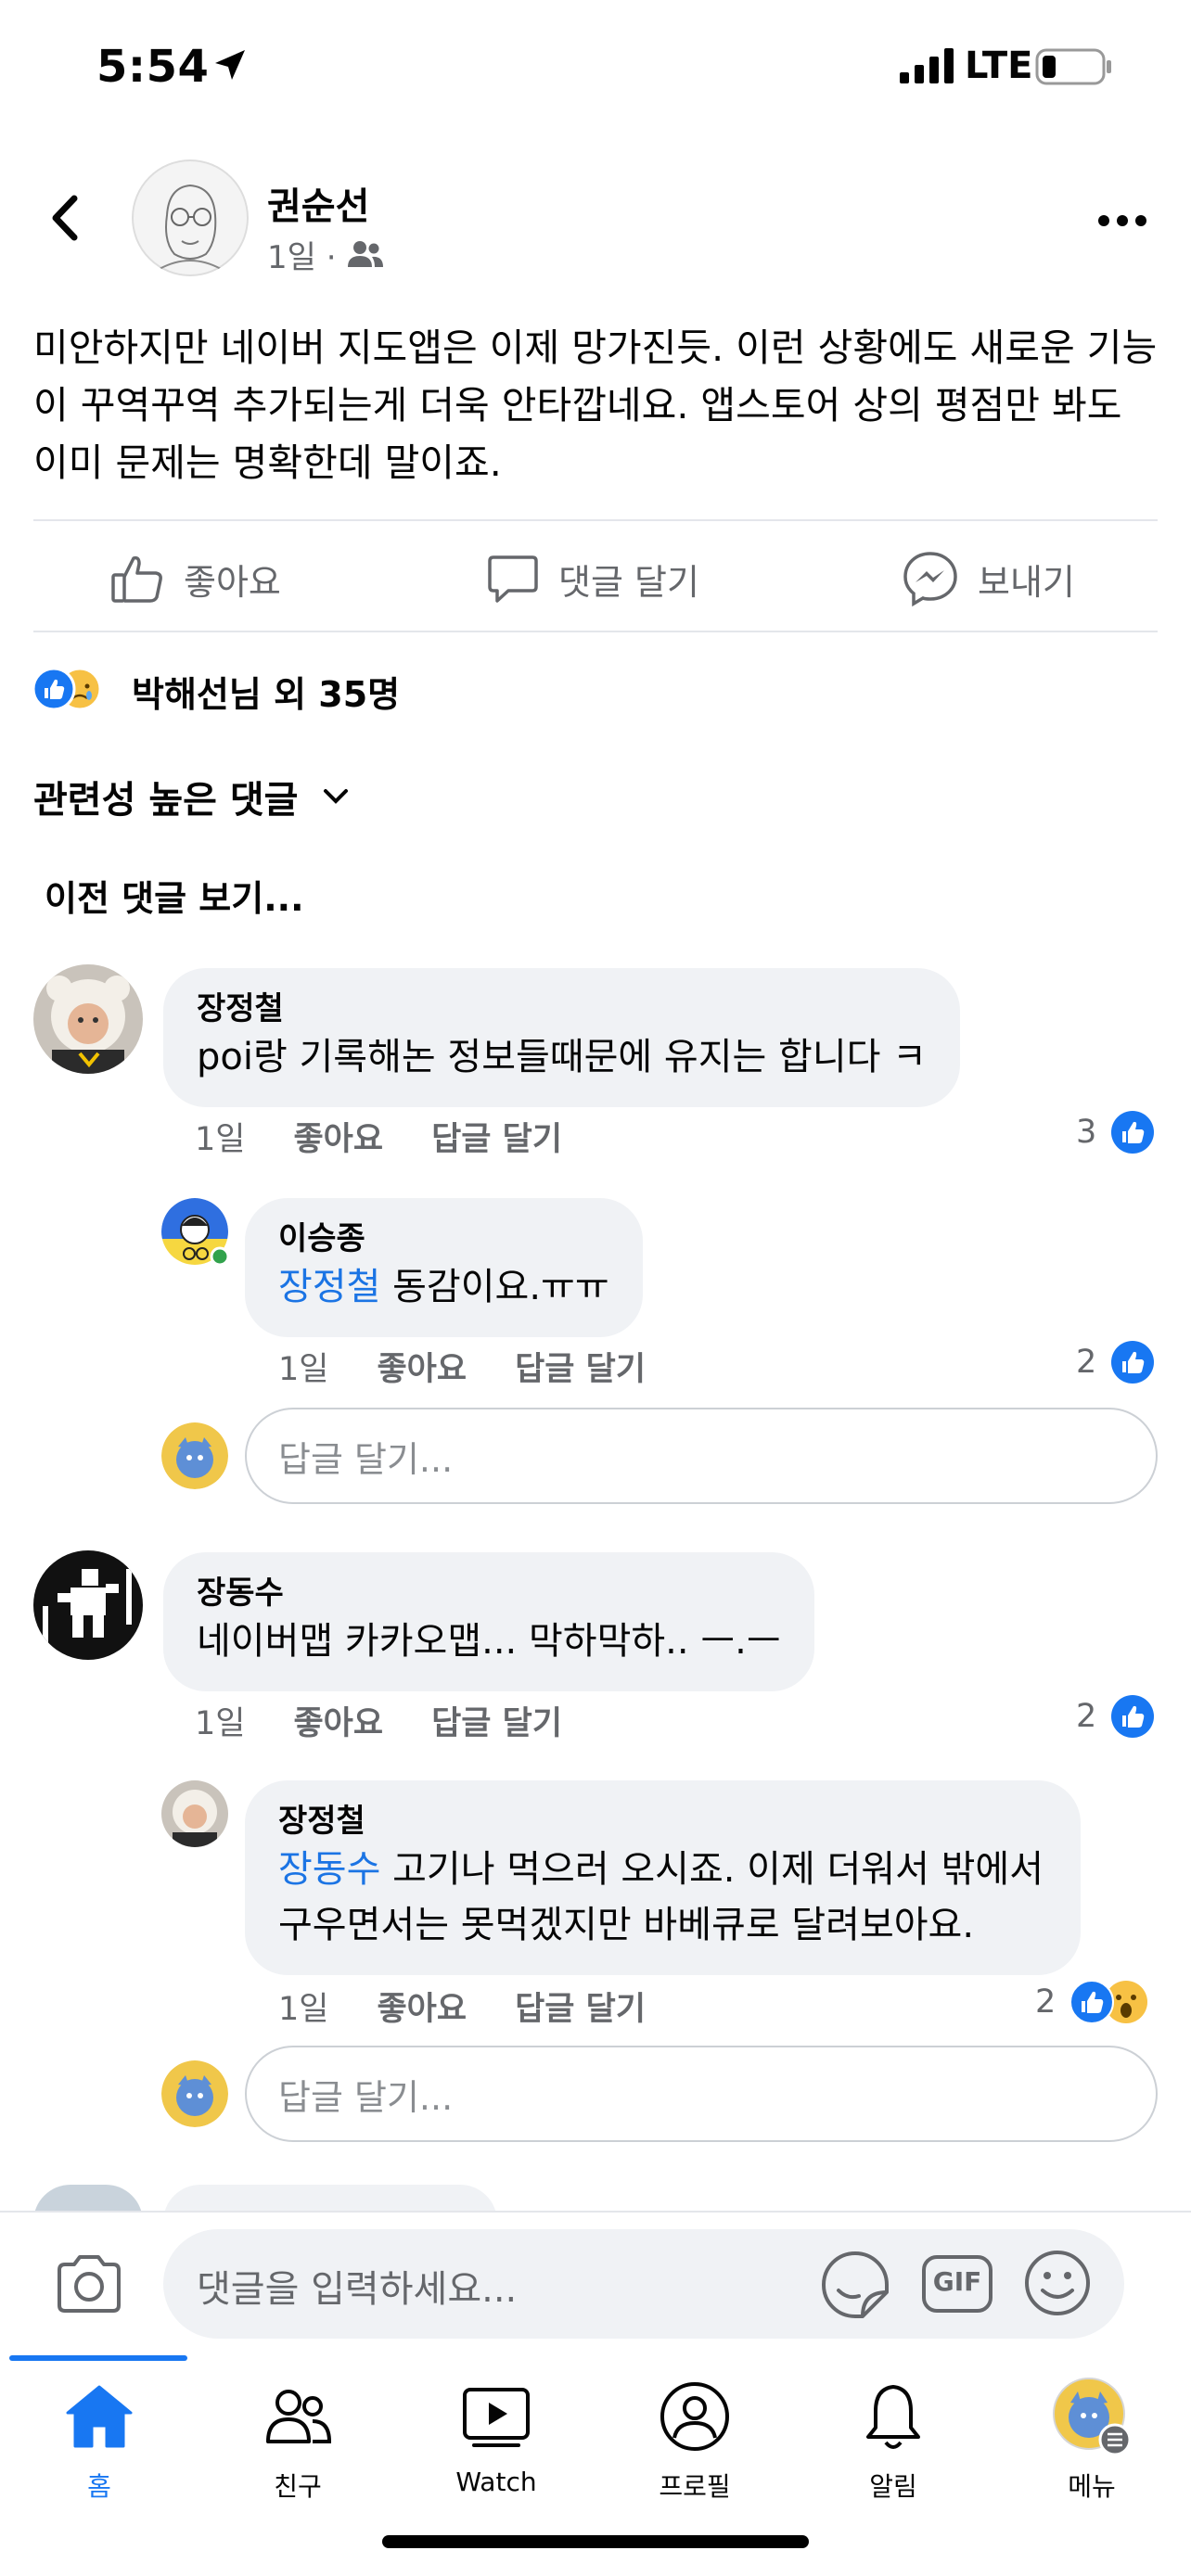  Describe the element at coordinates (329, 1869) in the screenshot. I see `mention-link: 장동수` at that location.